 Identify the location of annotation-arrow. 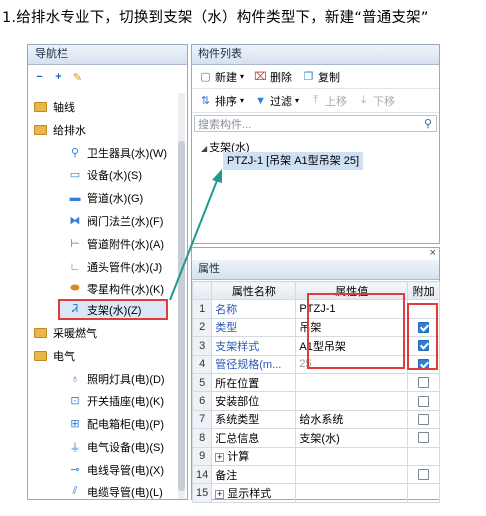
(195, 235).